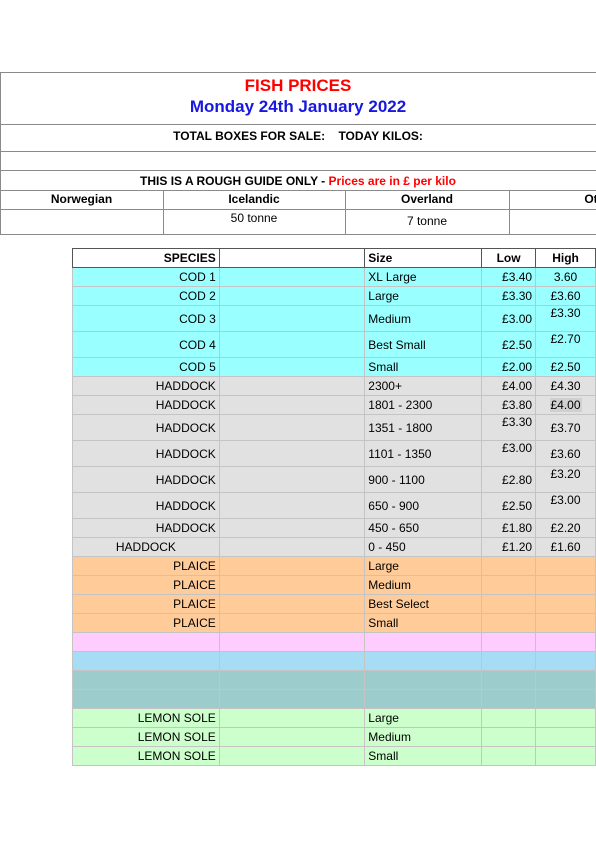 The image size is (596, 842). I want to click on origin-norwegian-value, so click(81, 221).